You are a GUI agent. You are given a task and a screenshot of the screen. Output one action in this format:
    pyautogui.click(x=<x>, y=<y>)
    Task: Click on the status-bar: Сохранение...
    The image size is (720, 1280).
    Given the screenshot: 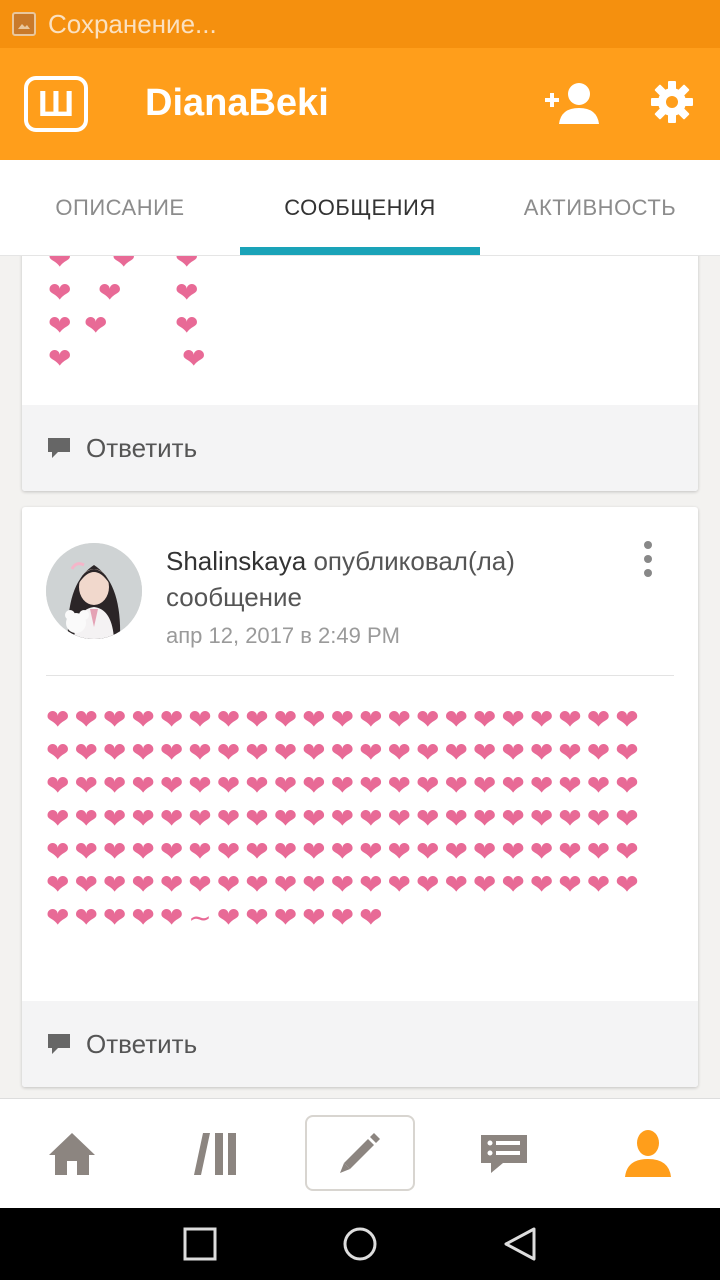 What is the action you would take?
    pyautogui.click(x=360, y=24)
    